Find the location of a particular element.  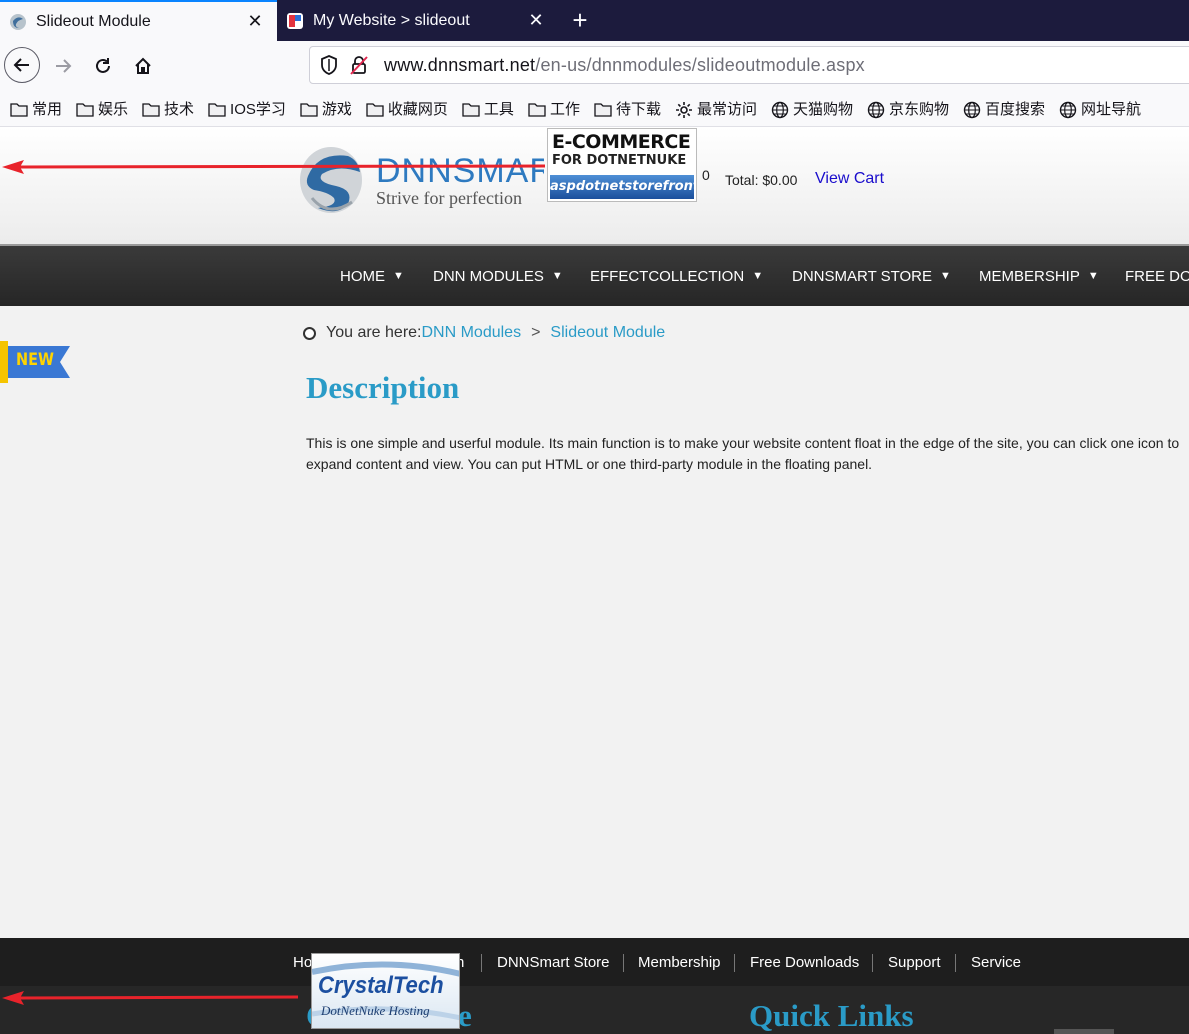

bookmark-label: 娱乐 is located at coordinates (113, 109).